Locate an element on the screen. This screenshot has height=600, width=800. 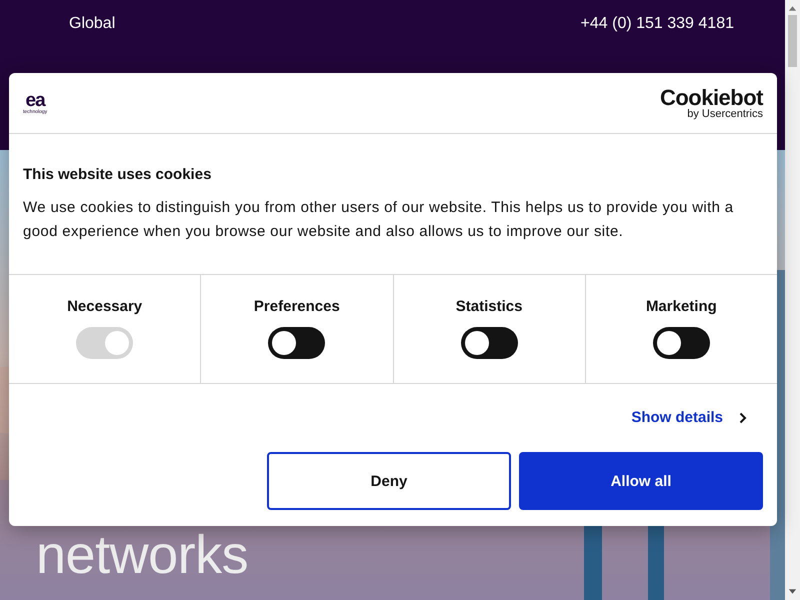
category-label: Necessary is located at coordinates (104, 306).